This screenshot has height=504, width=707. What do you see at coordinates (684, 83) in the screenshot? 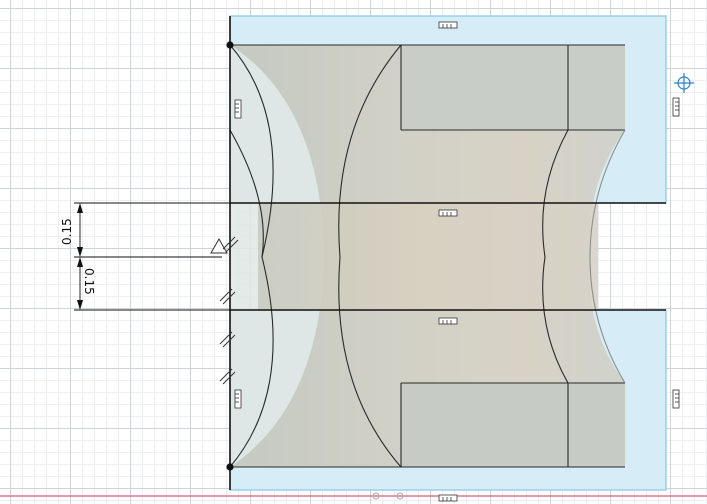
I see `move-handle-icon` at bounding box center [684, 83].